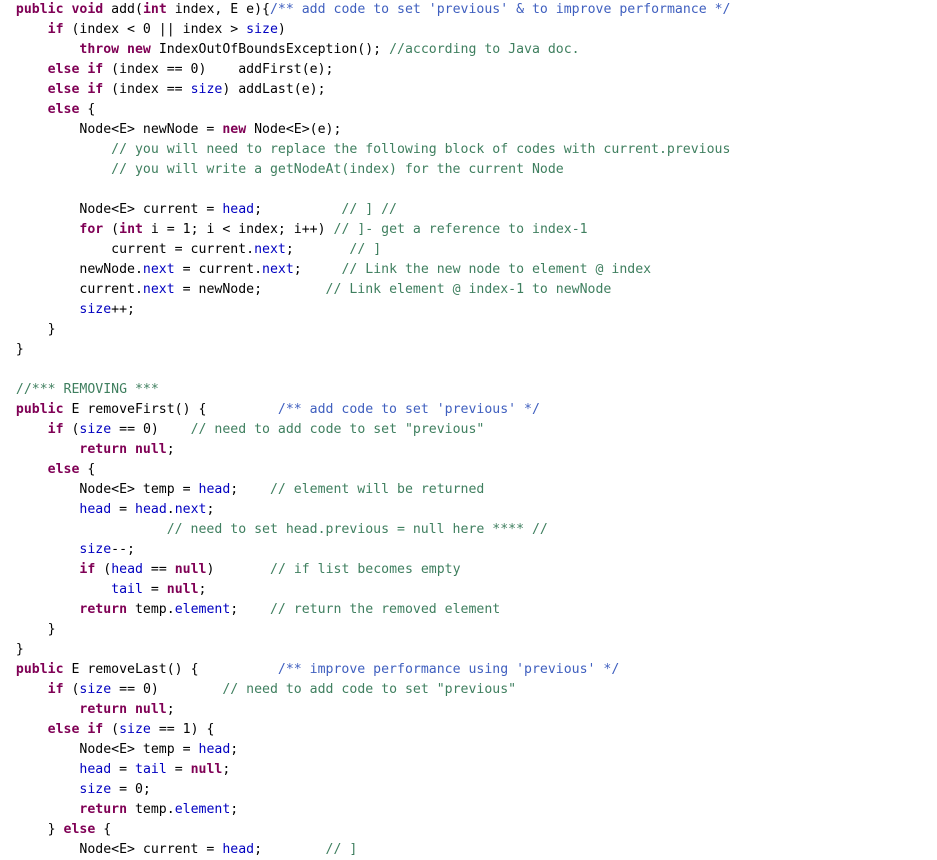 The image size is (937, 860). I want to click on code-text: ++;, so click(123, 309).